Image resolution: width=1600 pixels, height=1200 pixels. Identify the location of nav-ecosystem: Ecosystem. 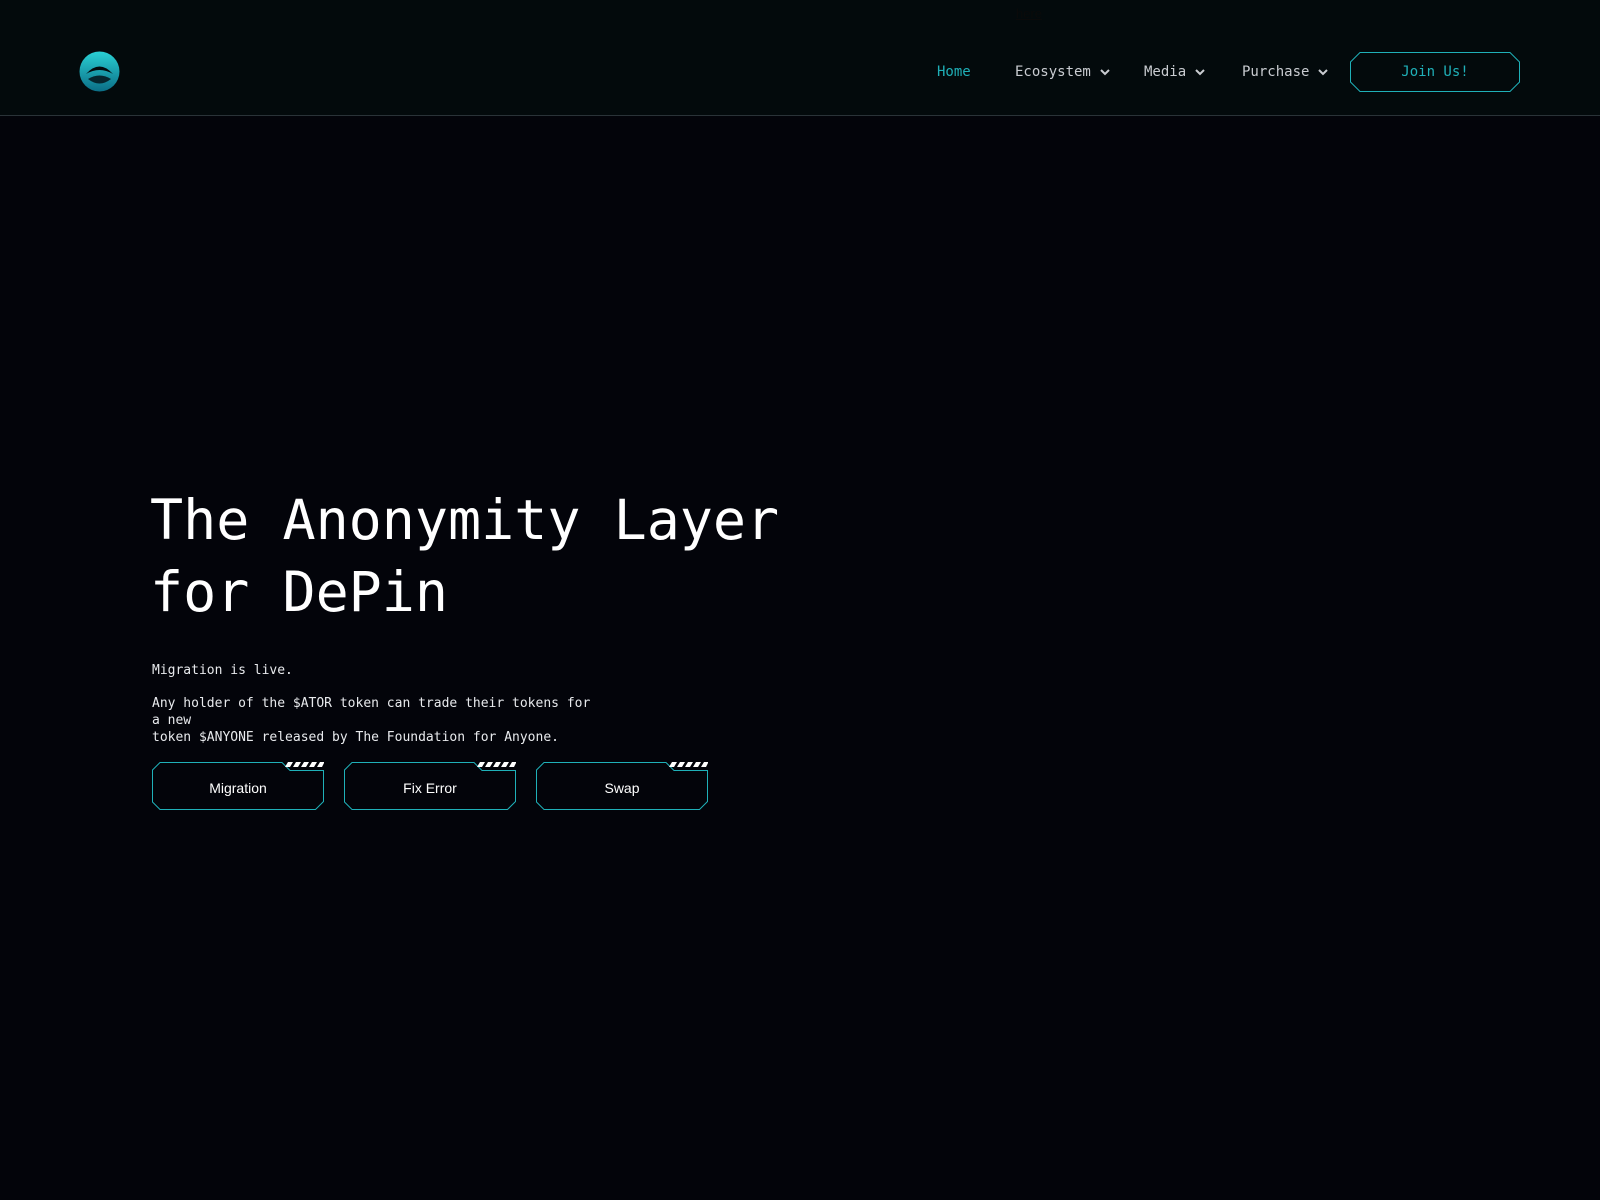
(1063, 72).